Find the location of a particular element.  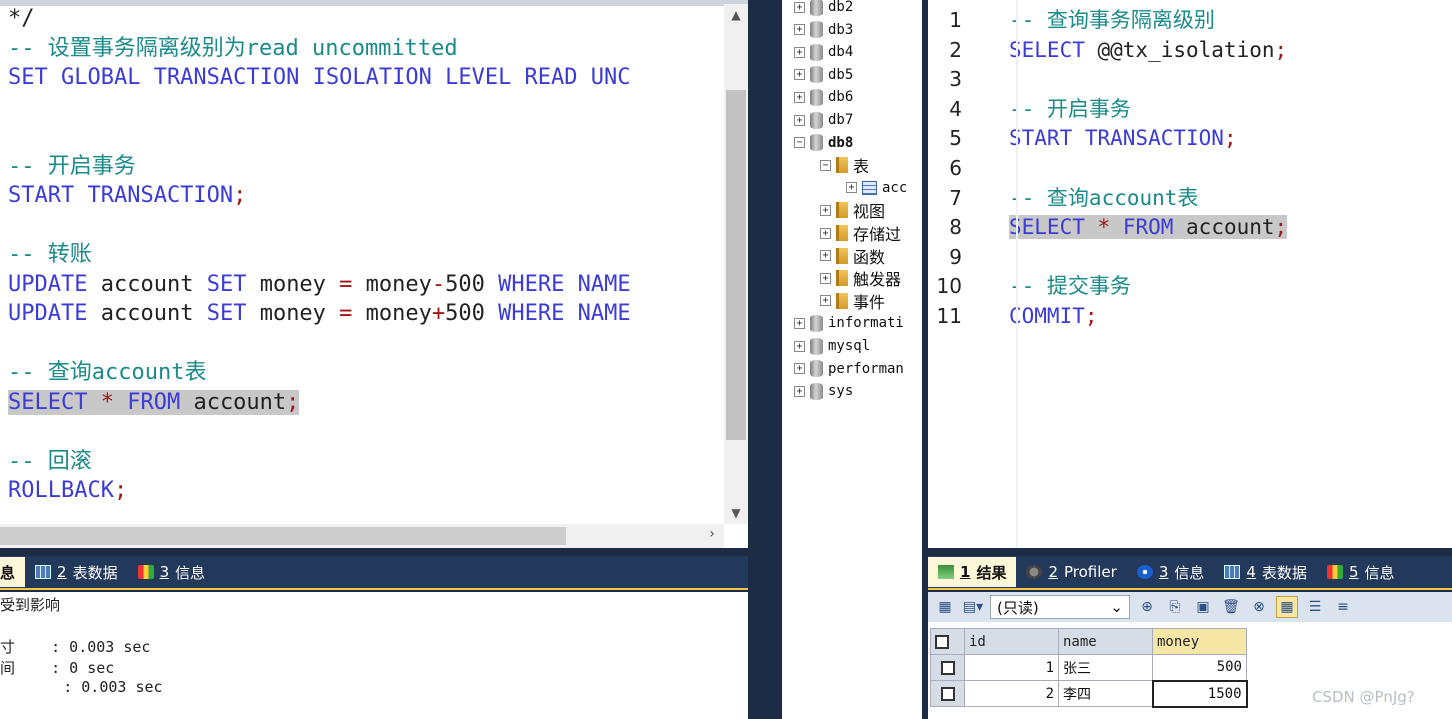

cell-id: 1 is located at coordinates (1011, 667).